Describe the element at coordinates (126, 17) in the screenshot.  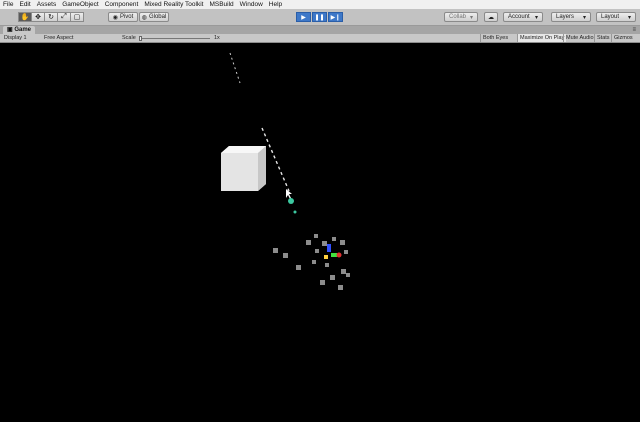
I see `pivot-label: Pivot` at that location.